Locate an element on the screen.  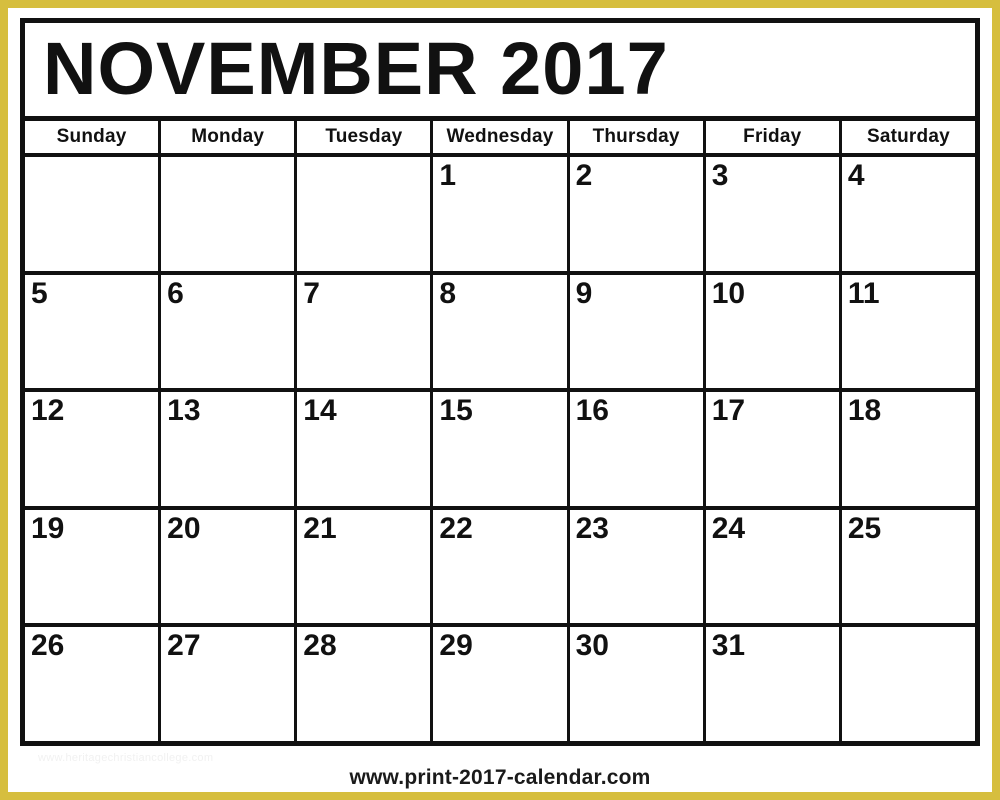
day-number: 5 is located at coordinates (39, 293).